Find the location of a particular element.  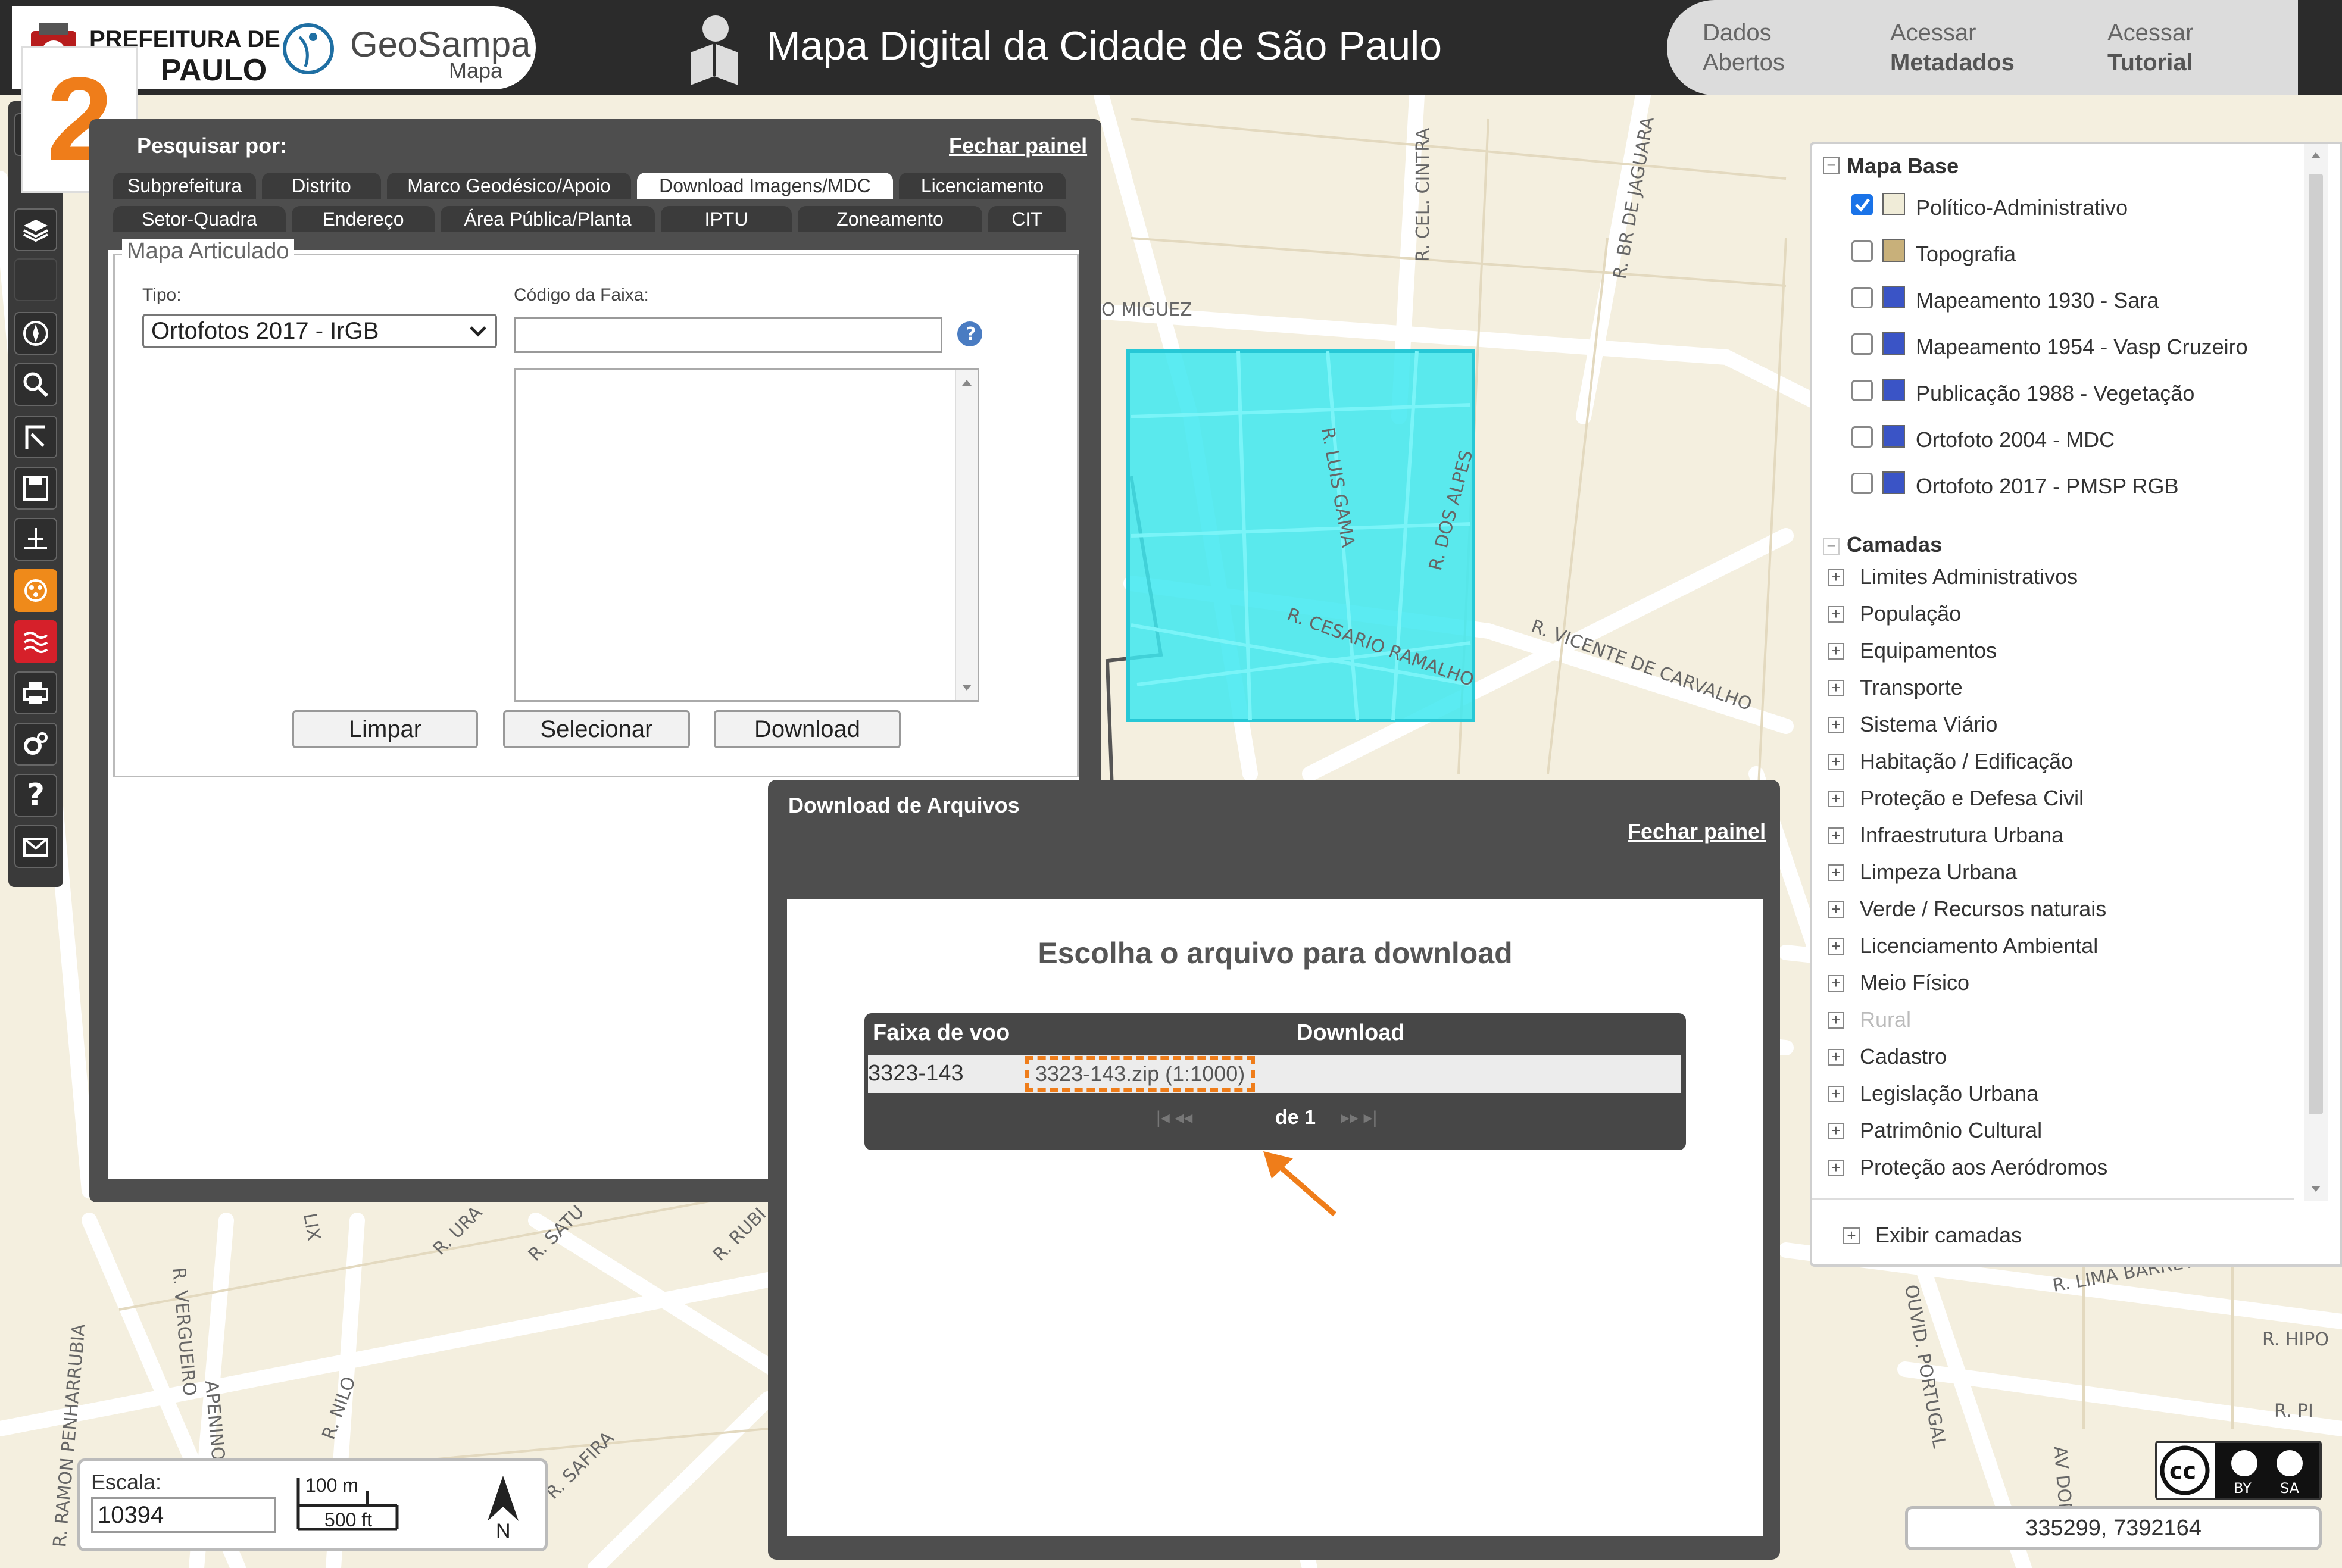

download-button: Download is located at coordinates (807, 729).